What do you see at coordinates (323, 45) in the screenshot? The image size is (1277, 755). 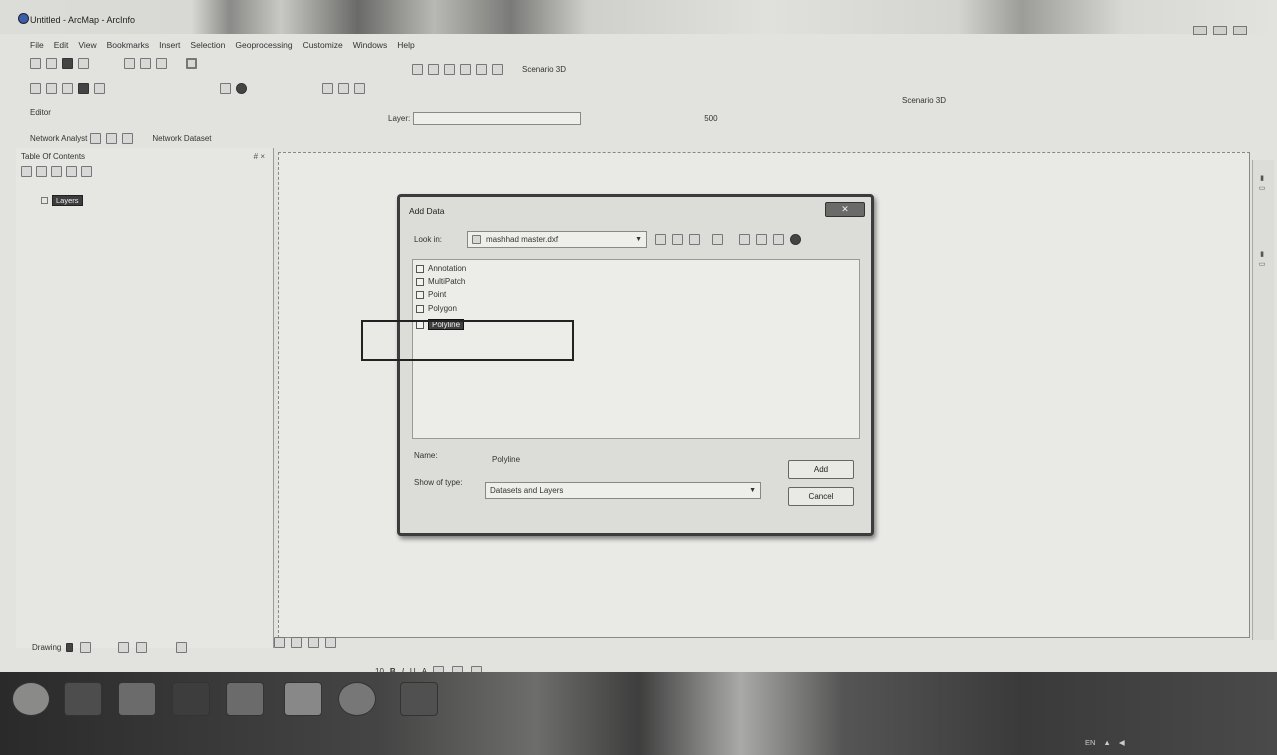 I see `menu-customize: Customize` at bounding box center [323, 45].